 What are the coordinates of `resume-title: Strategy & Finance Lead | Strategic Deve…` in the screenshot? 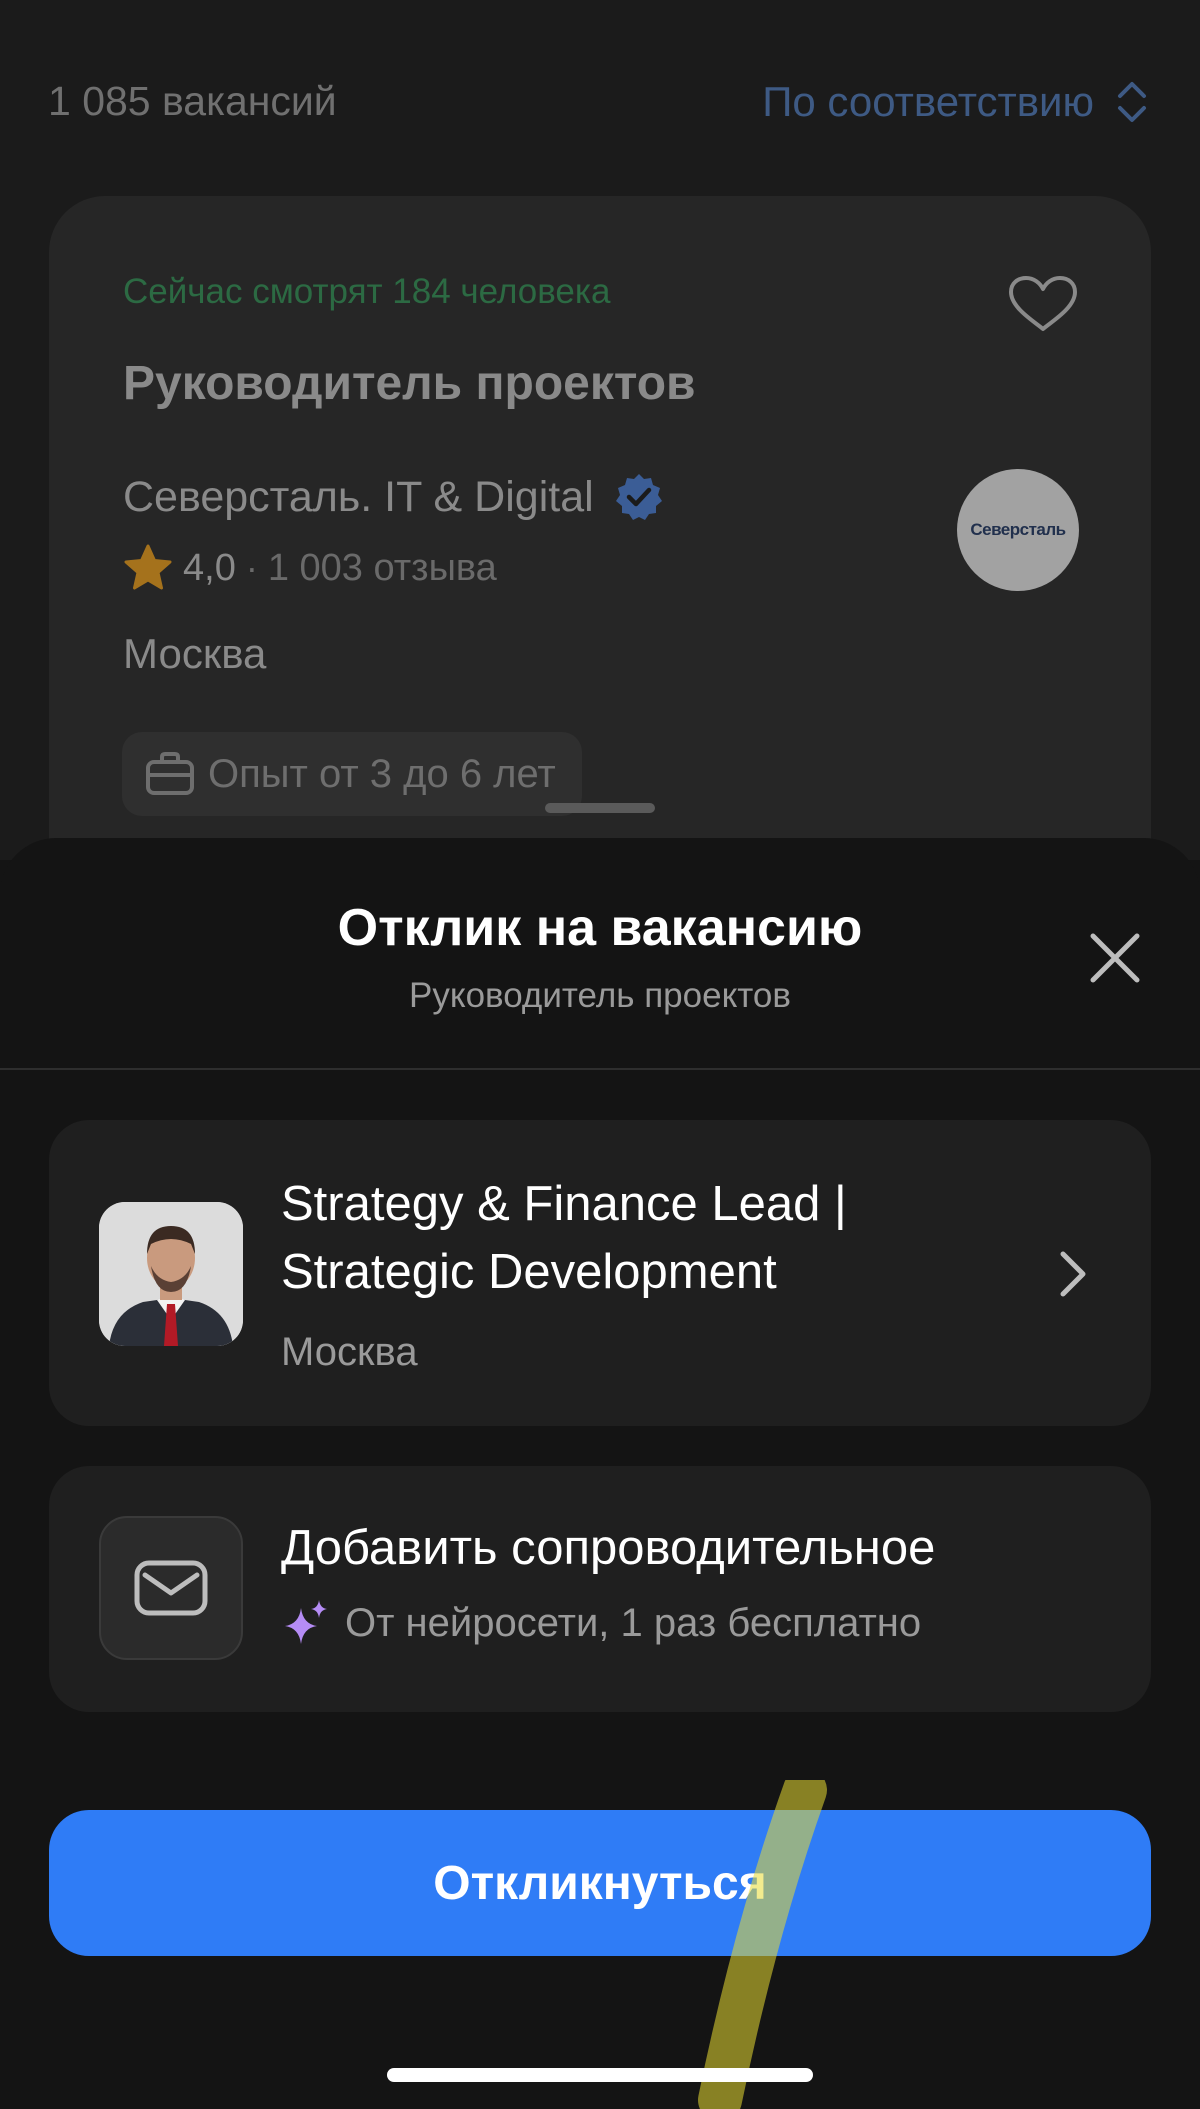 It's located at (564, 1238).